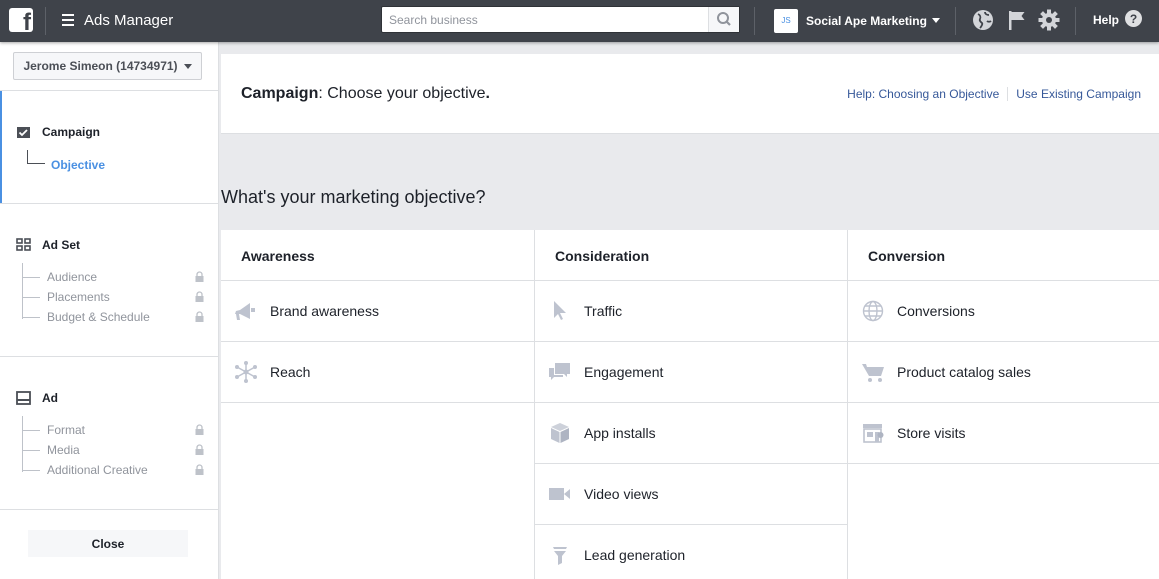  I want to click on adset-grid-icon, so click(23, 244).